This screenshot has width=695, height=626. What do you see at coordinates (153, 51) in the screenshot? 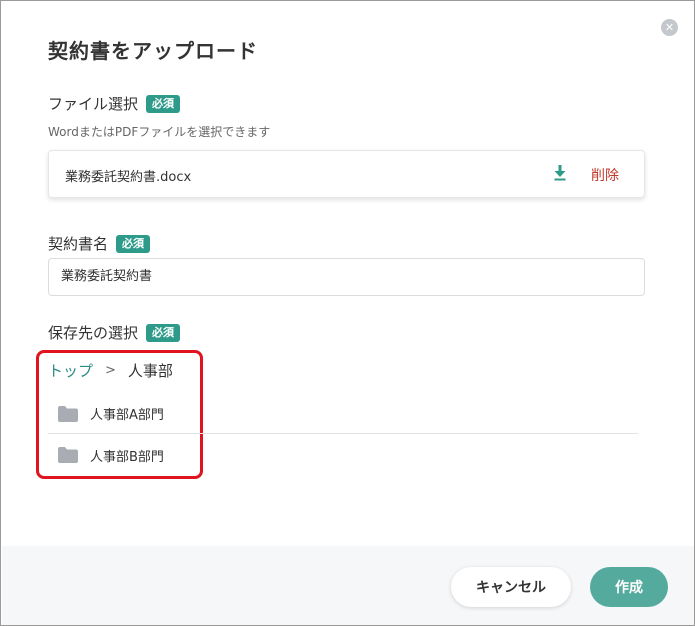
I see `dialog-title: 契約書をアップロード` at bounding box center [153, 51].